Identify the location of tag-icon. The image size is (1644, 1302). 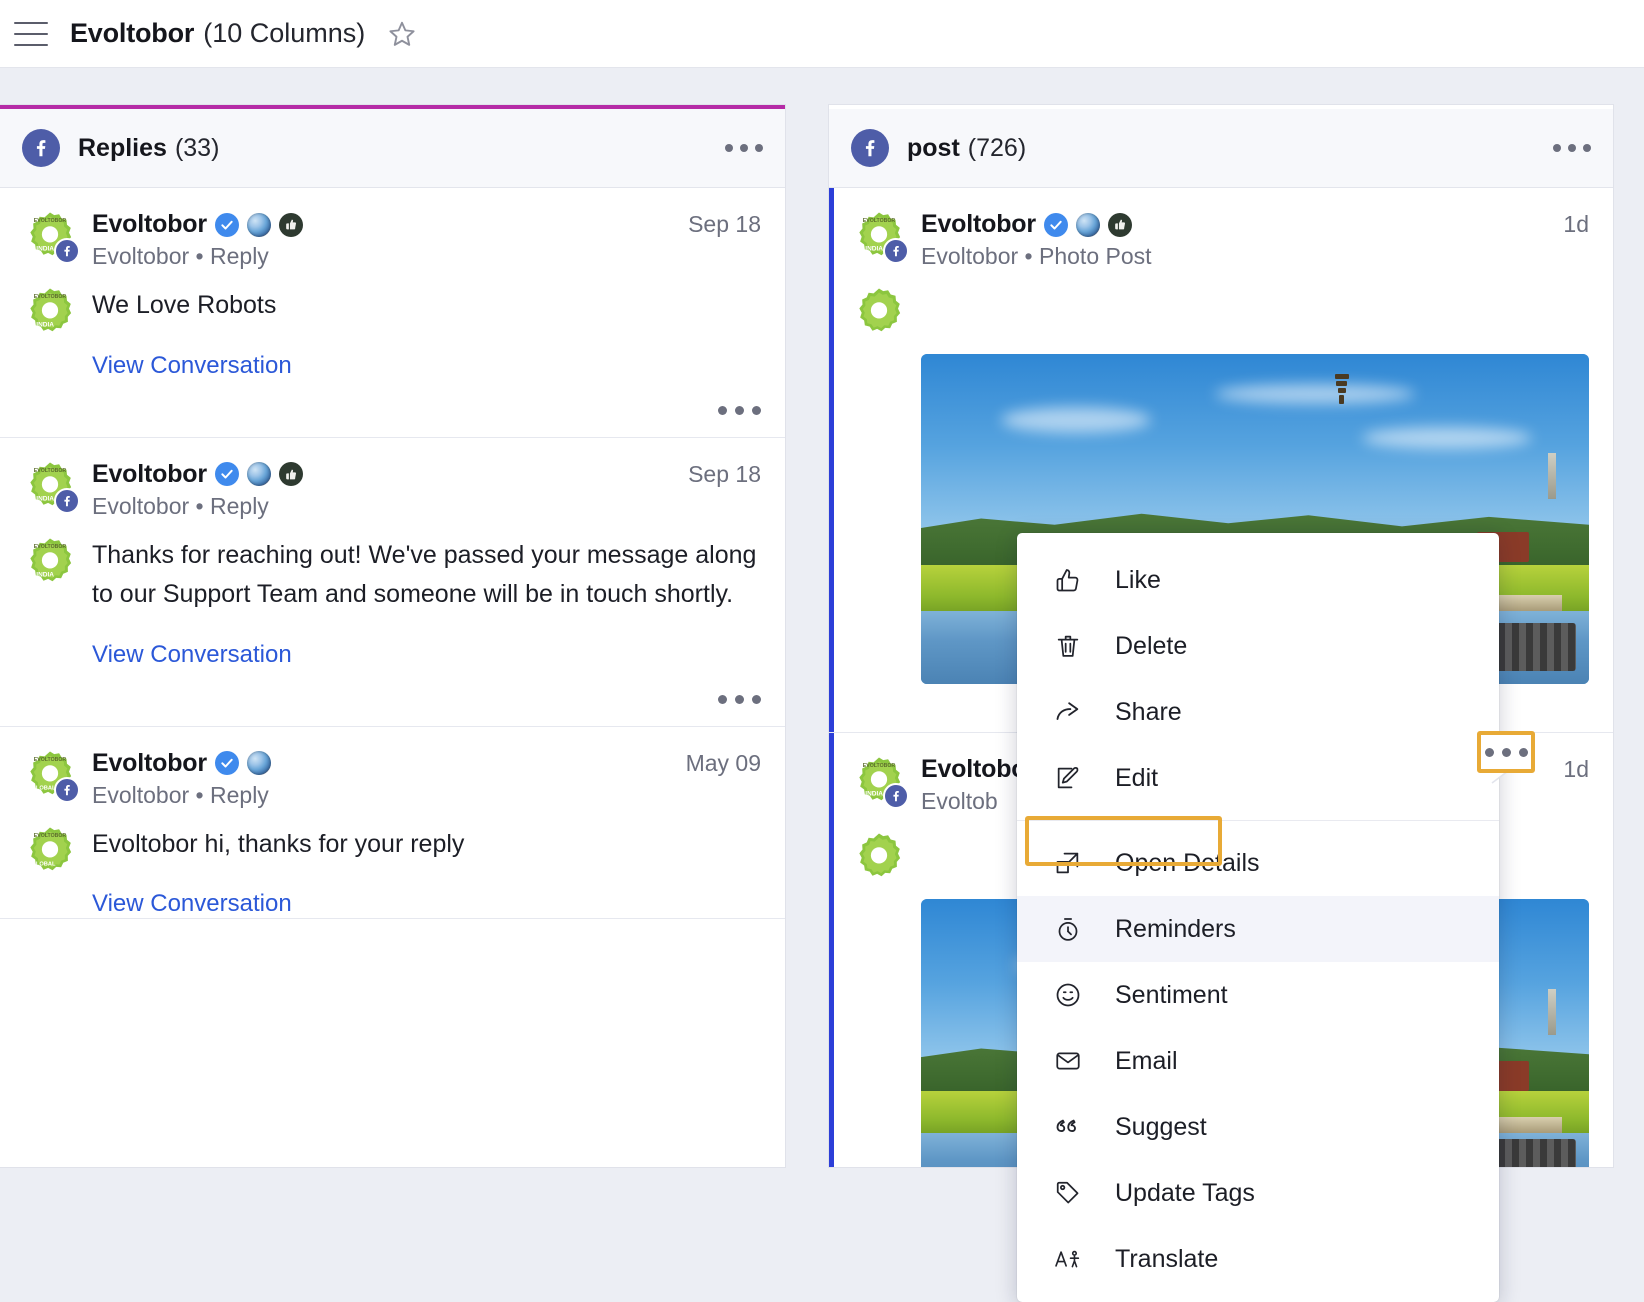
(1068, 1193).